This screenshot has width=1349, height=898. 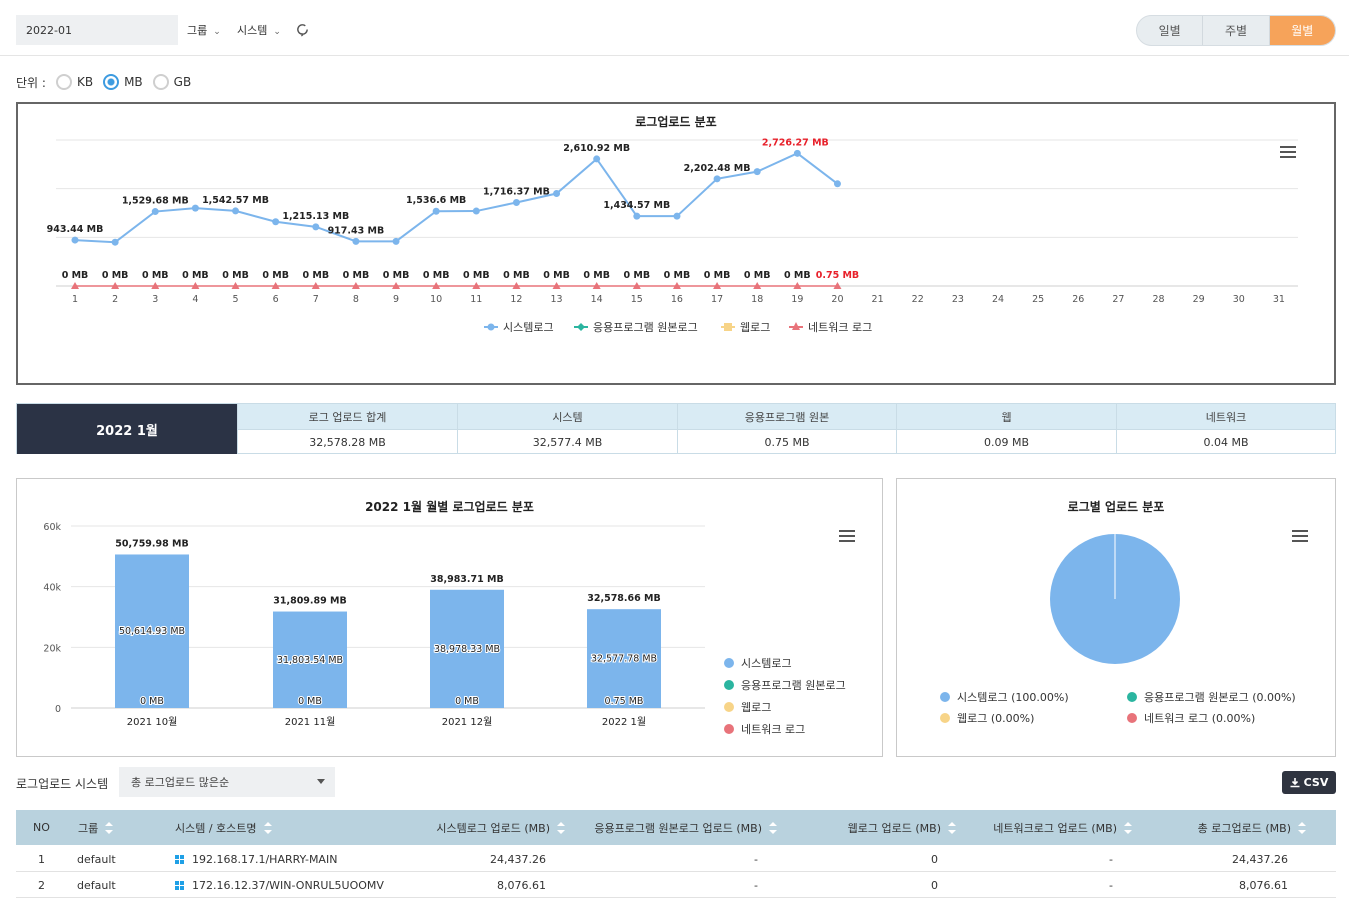 What do you see at coordinates (467, 722) in the screenshot?
I see `x-category-label: 2021 12월` at bounding box center [467, 722].